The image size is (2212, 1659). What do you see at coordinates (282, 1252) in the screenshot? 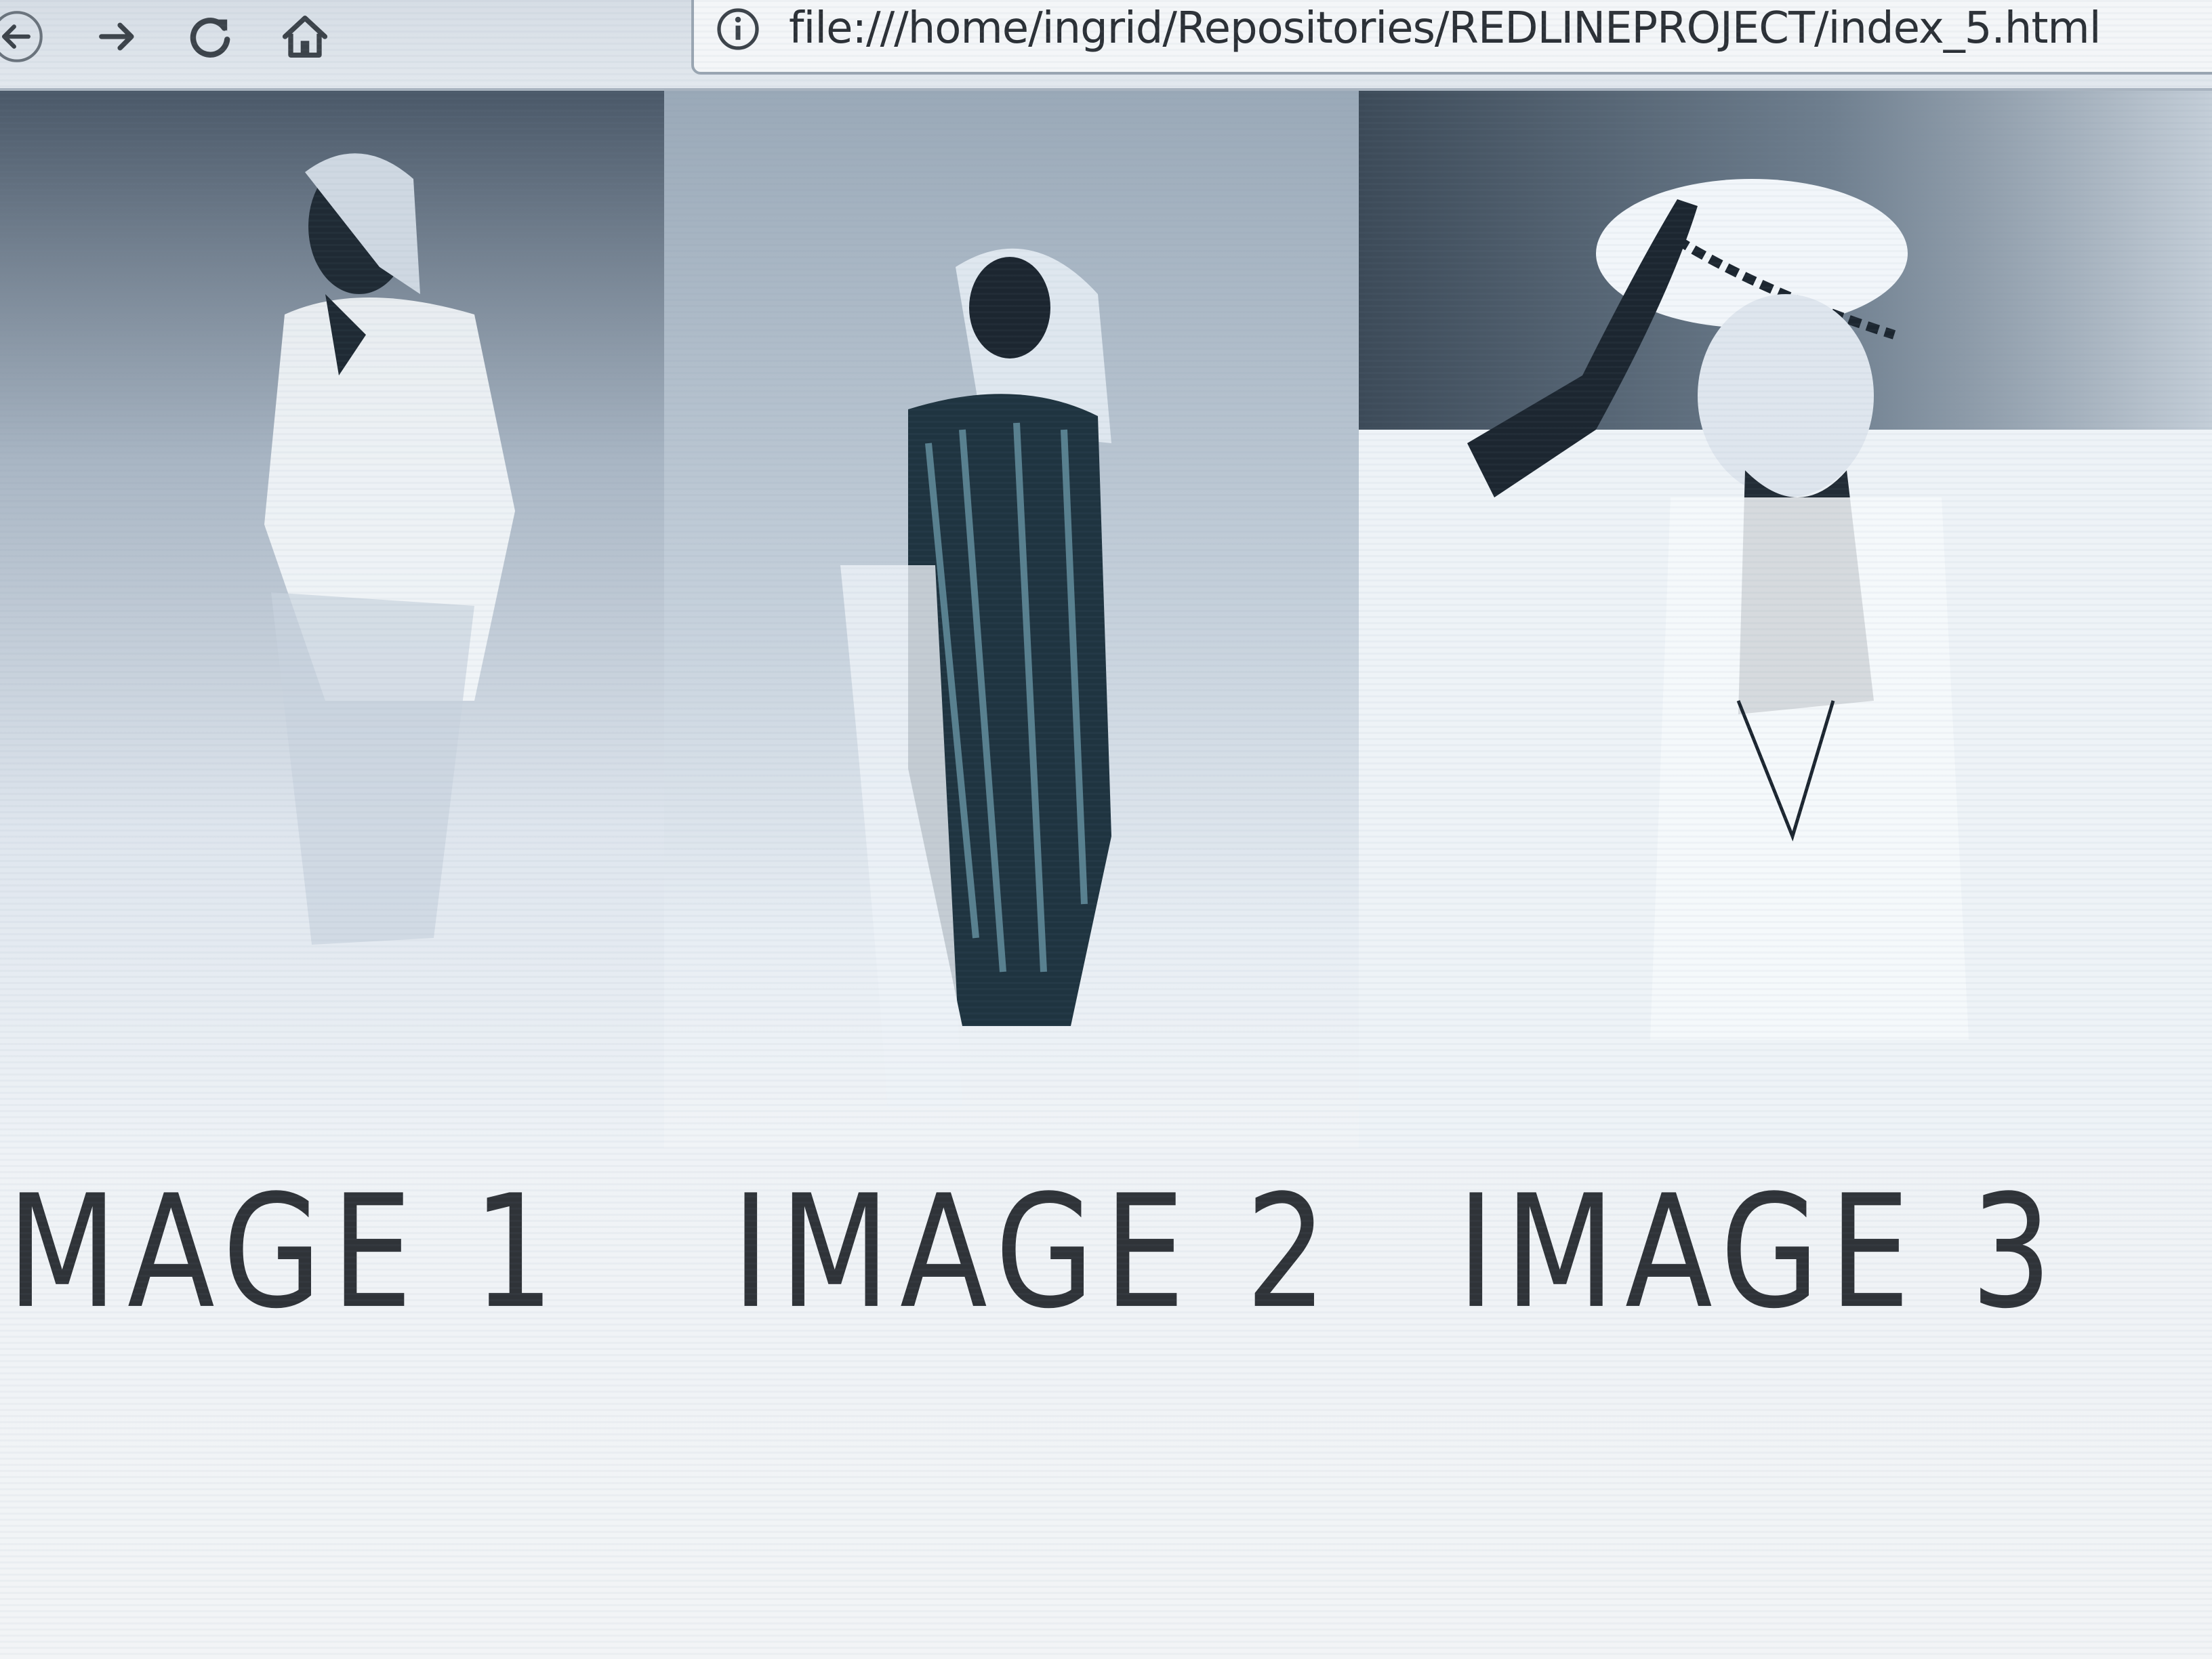
I see `caption-image-1: IMAGE 1` at bounding box center [282, 1252].